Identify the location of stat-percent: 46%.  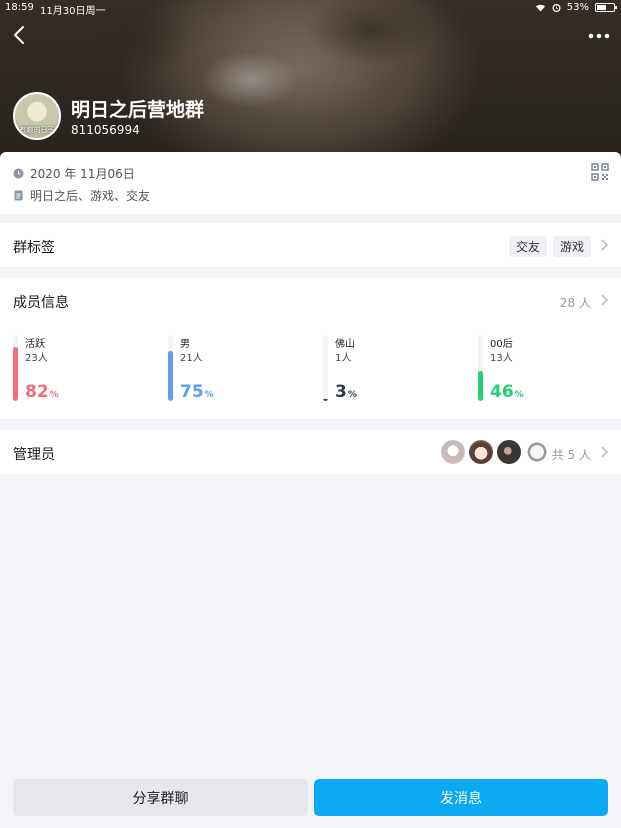
(507, 392).